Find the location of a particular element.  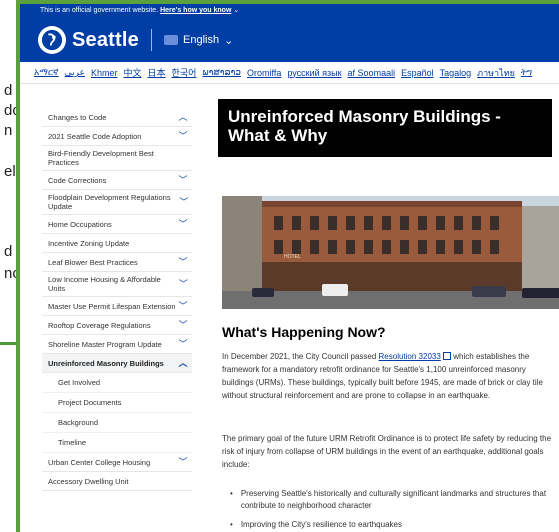

sidebar-item-shoreline: Shoreline Master Program Update ﹀ is located at coordinates (117, 344).